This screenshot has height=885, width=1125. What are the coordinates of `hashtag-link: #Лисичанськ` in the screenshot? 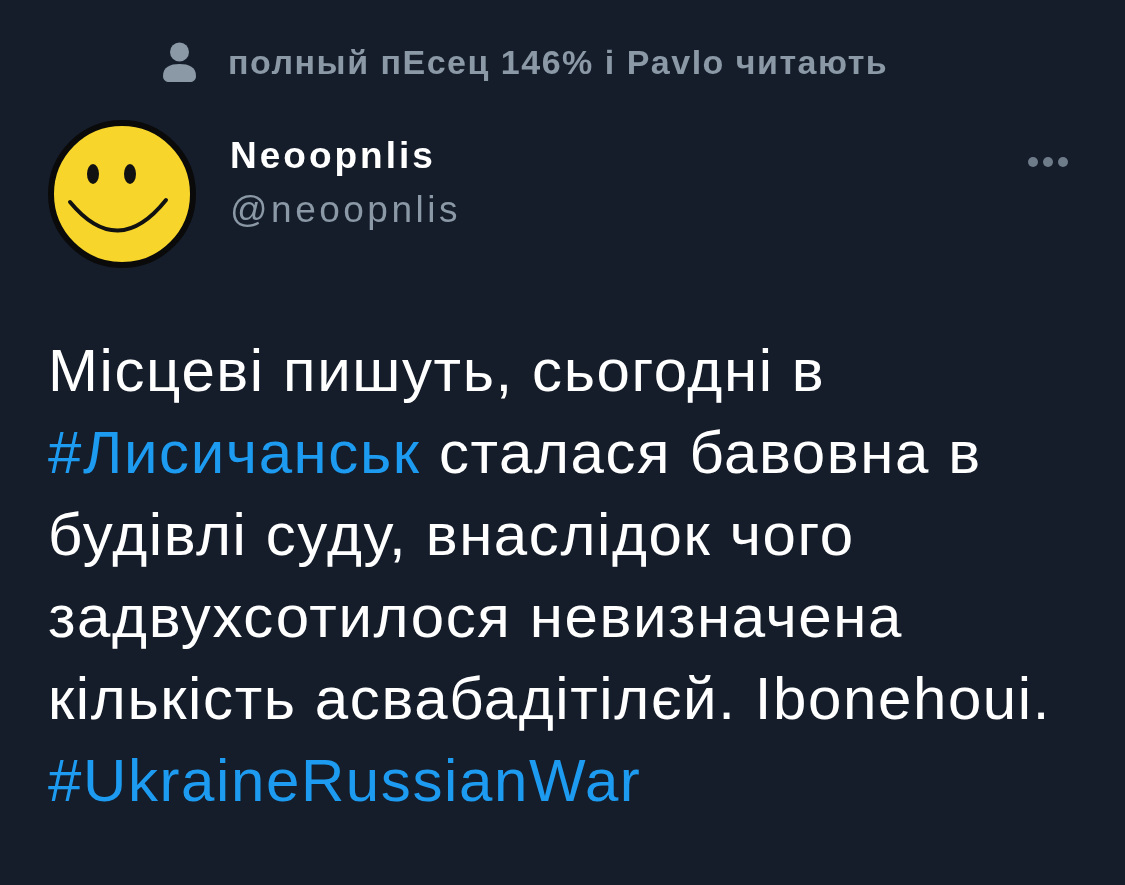 It's located at (234, 452).